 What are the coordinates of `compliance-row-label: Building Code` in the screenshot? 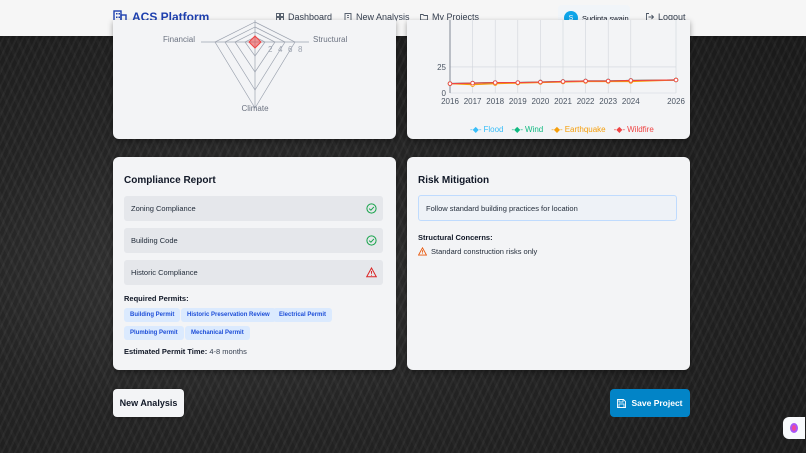 It's located at (154, 240).